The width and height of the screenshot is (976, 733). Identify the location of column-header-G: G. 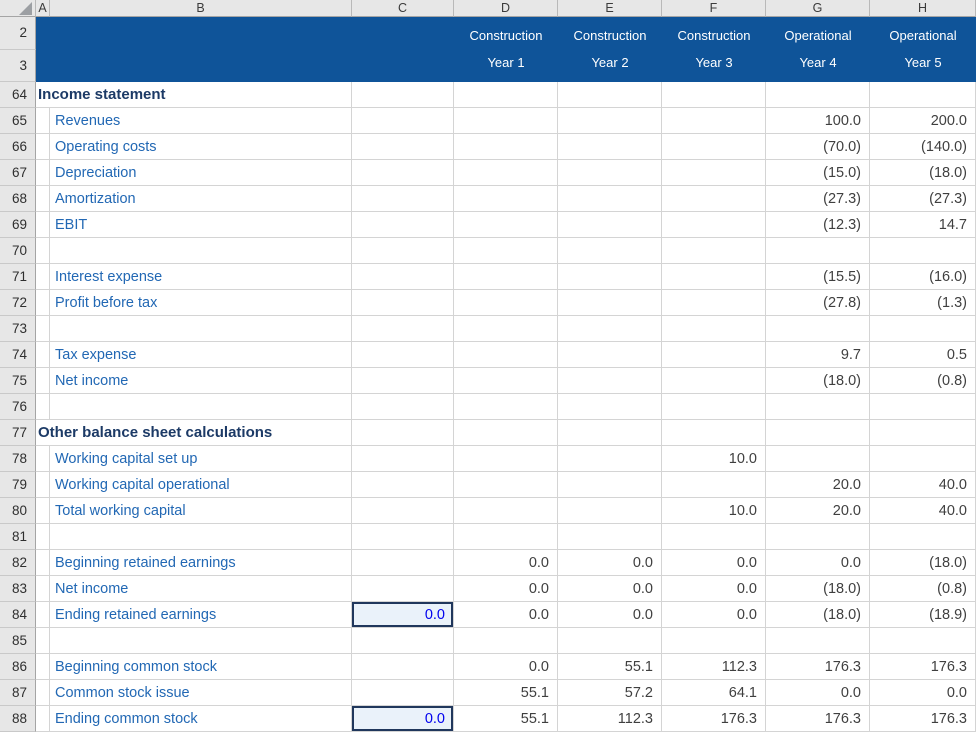
(818, 8).